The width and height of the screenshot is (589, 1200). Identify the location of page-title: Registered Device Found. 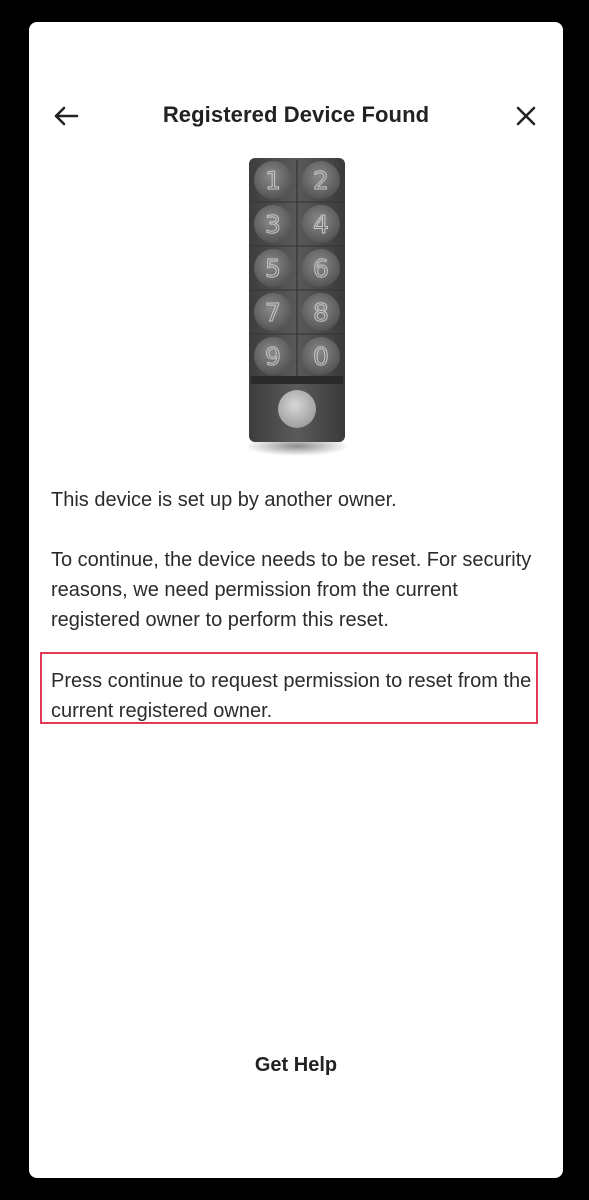
(296, 114).